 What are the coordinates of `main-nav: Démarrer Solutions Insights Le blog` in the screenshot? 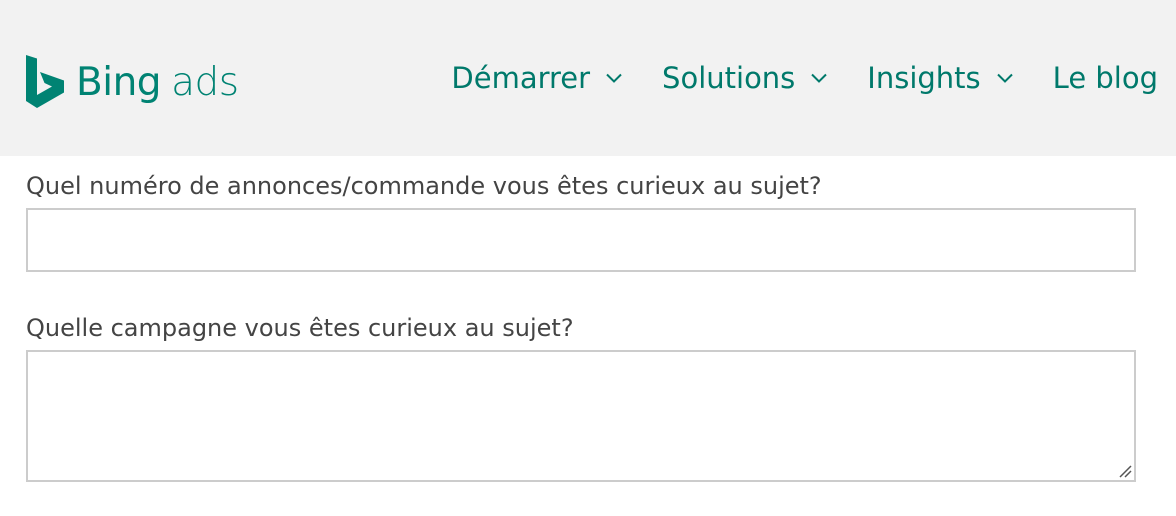 It's located at (804, 78).